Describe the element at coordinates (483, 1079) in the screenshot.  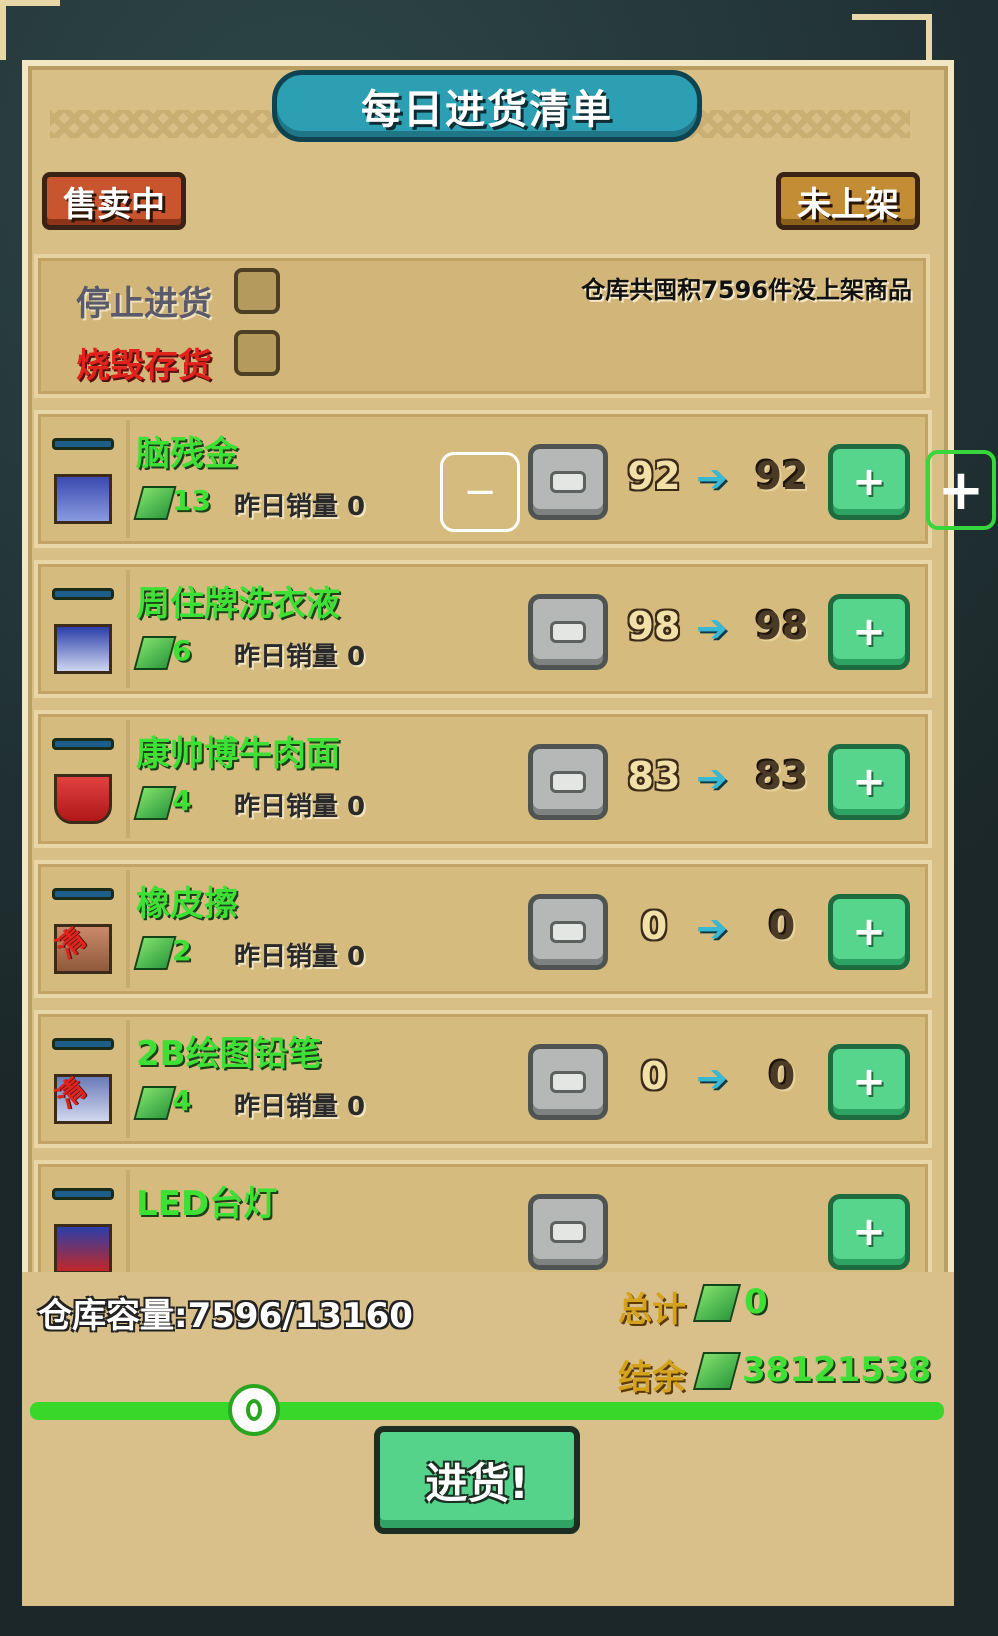
I see `list-item: 清 2B绘图铅笔 4 昨日销量 0 0 ➔ 0 +` at that location.